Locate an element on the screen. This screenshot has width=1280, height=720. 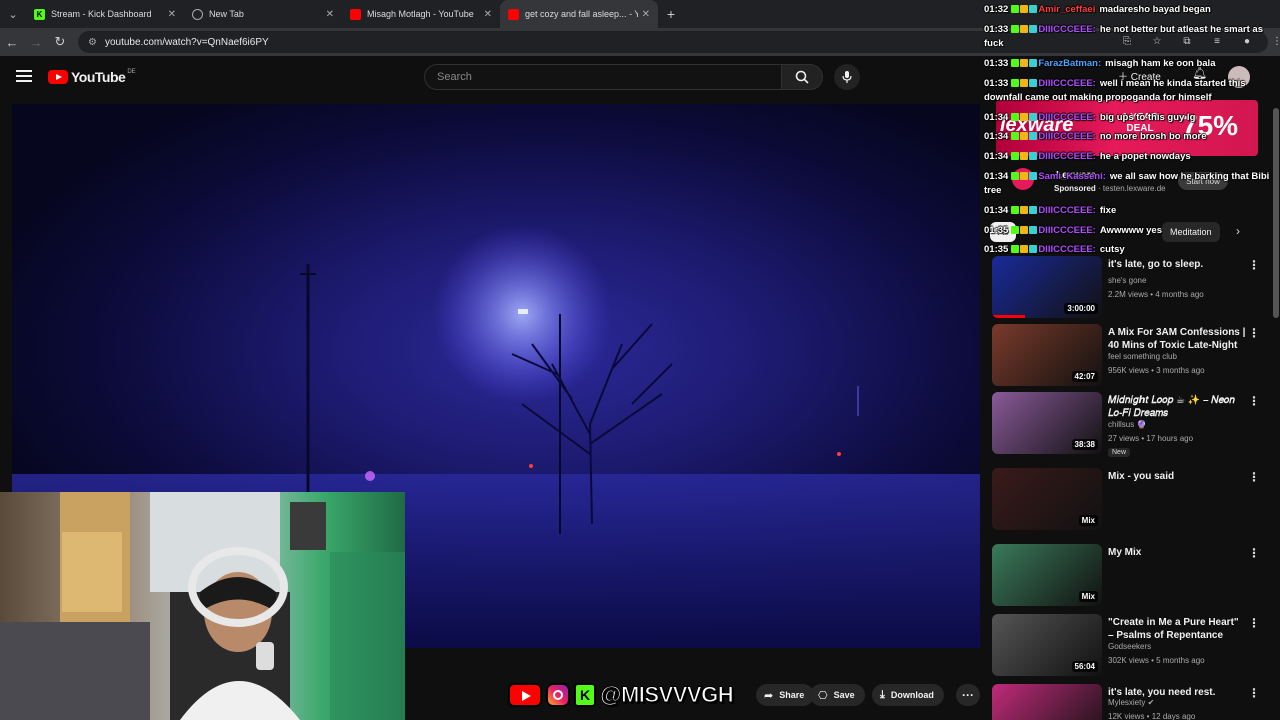
tab-title: New Tab is located at coordinates (226, 14).